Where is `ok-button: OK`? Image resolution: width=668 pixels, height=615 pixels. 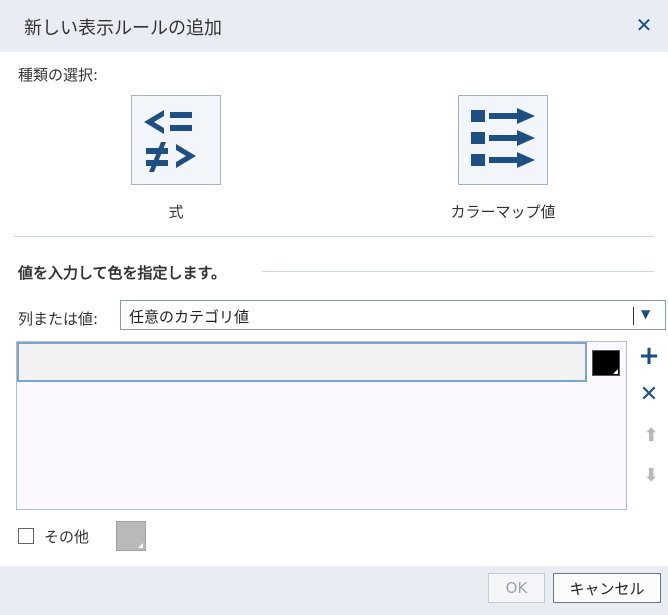
ok-button: OK is located at coordinates (516, 588).